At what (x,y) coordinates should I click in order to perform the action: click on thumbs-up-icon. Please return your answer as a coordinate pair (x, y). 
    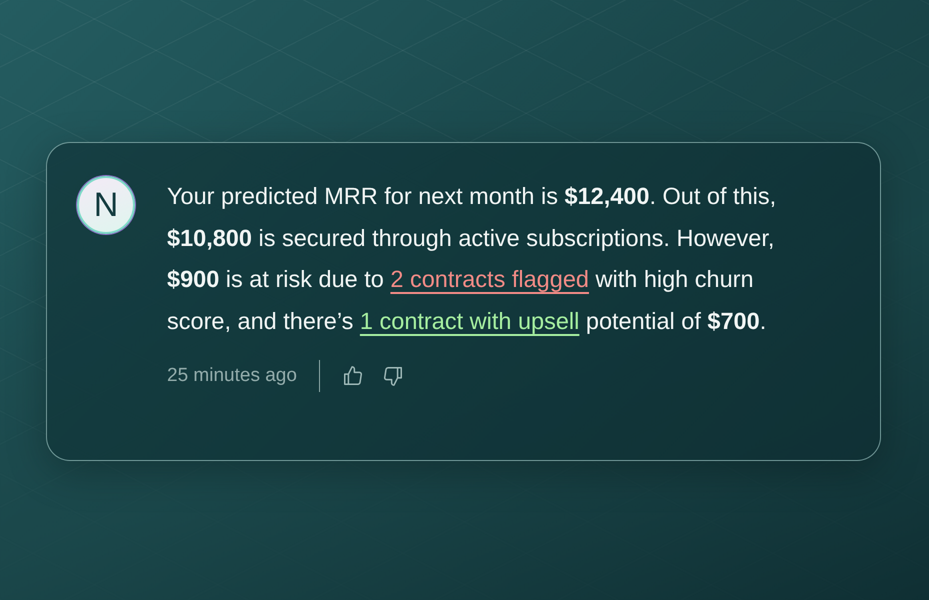
    Looking at the image, I should click on (353, 376).